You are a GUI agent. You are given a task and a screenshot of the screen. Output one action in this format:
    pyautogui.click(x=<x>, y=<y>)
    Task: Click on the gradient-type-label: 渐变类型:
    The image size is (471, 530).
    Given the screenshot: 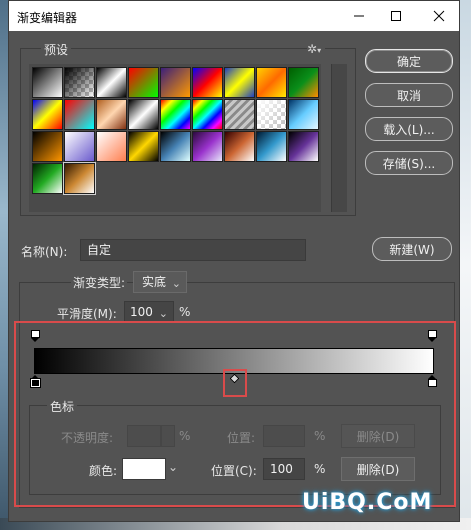 What is the action you would take?
    pyautogui.click(x=99, y=282)
    